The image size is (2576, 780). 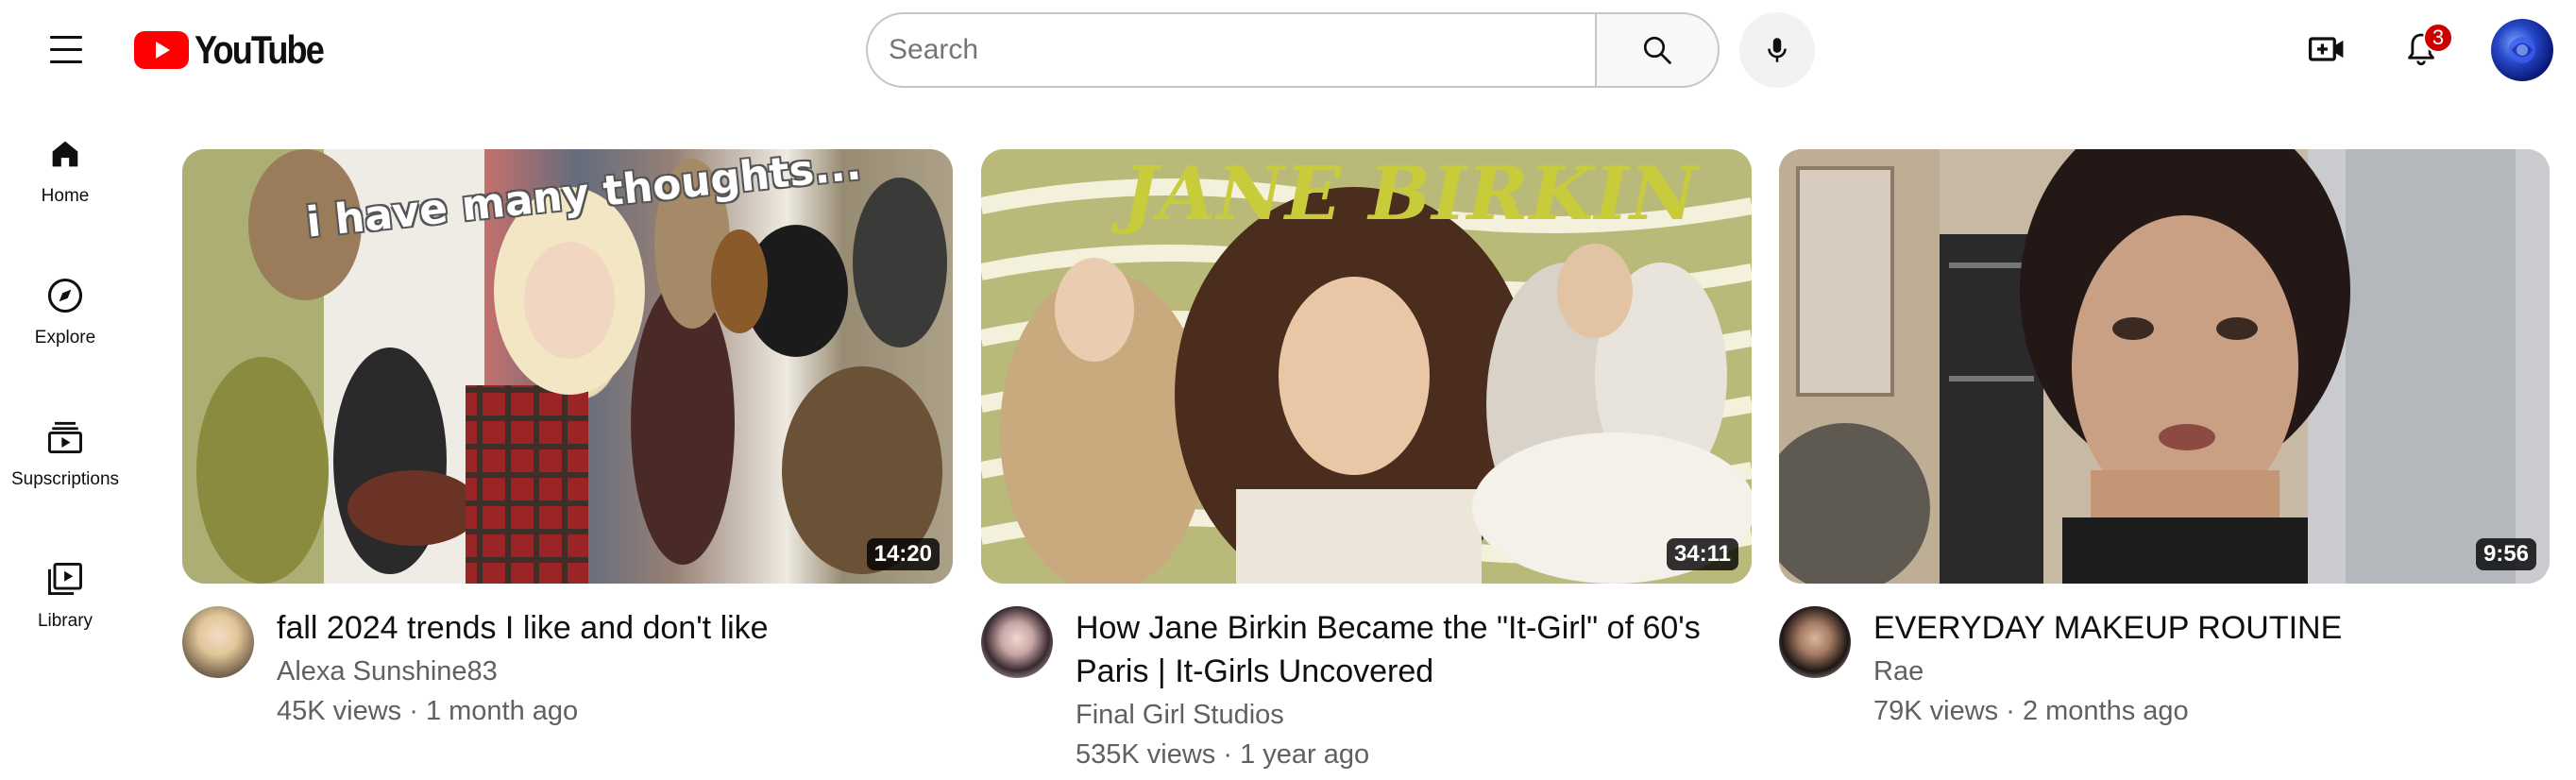 I want to click on view-count: 535K views, so click(x=1146, y=754).